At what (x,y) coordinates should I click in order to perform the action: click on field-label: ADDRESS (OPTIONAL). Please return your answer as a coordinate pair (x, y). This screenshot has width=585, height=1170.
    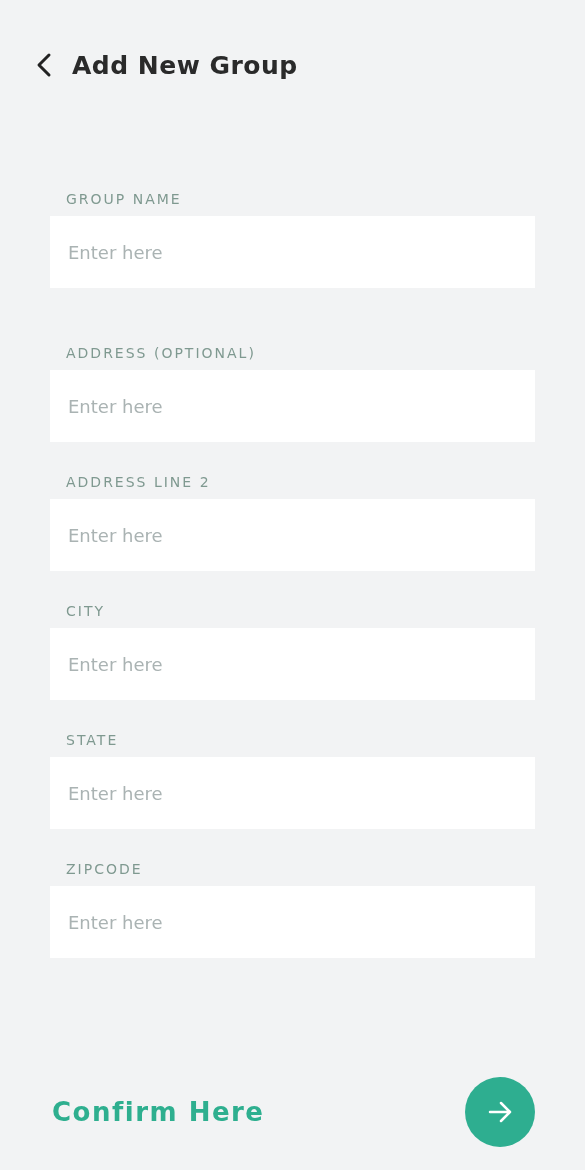
    Looking at the image, I should click on (161, 353).